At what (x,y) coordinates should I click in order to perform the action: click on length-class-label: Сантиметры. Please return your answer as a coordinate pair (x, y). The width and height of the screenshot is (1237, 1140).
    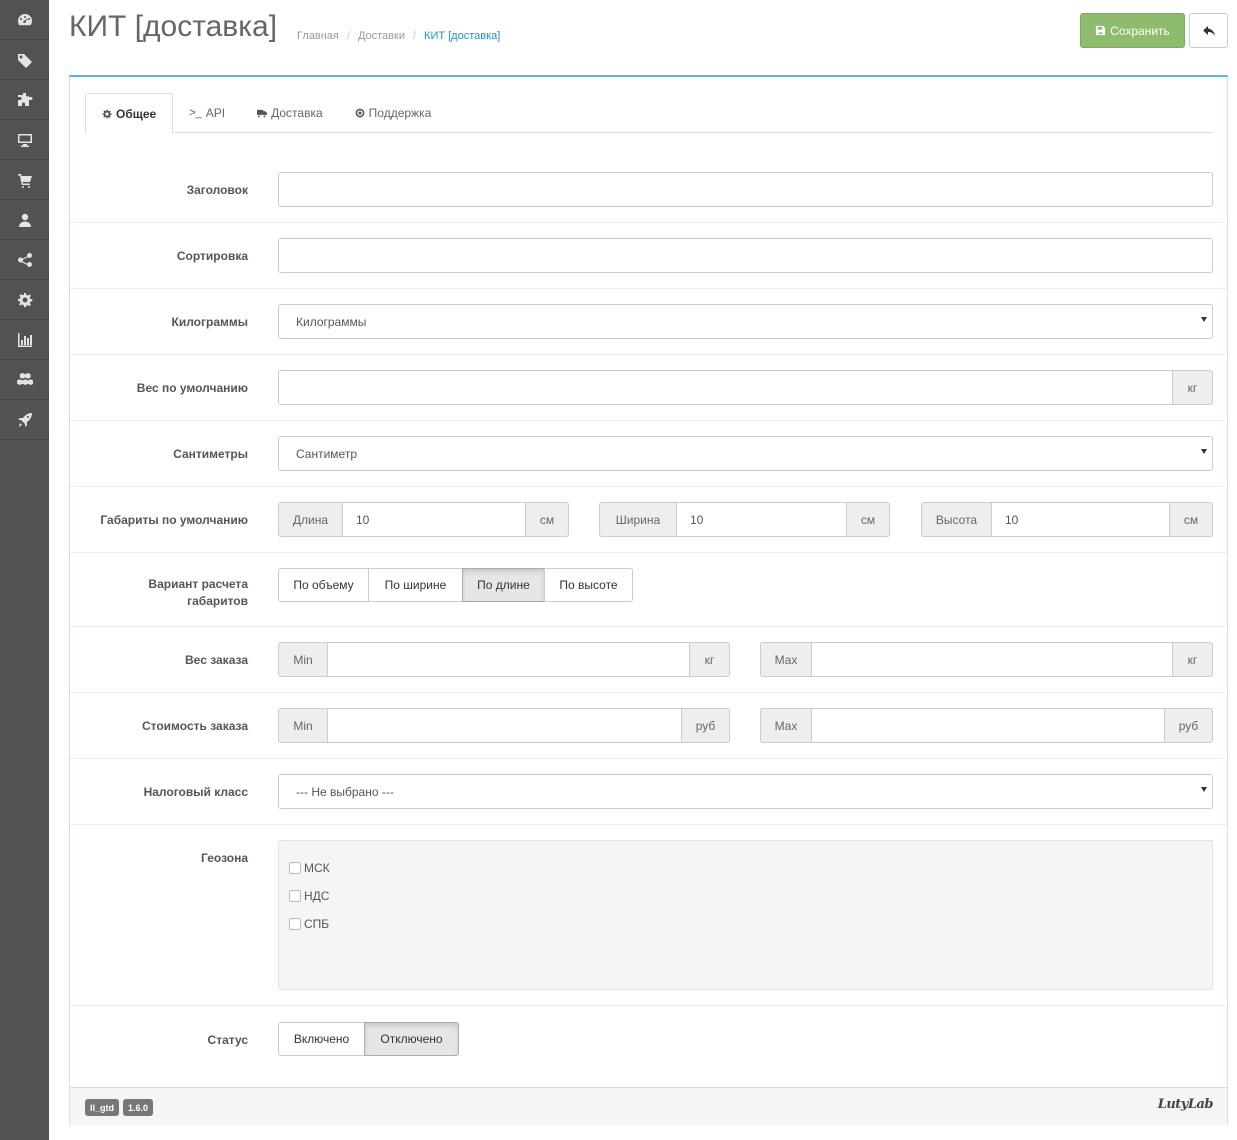
    Looking at the image, I should click on (210, 454).